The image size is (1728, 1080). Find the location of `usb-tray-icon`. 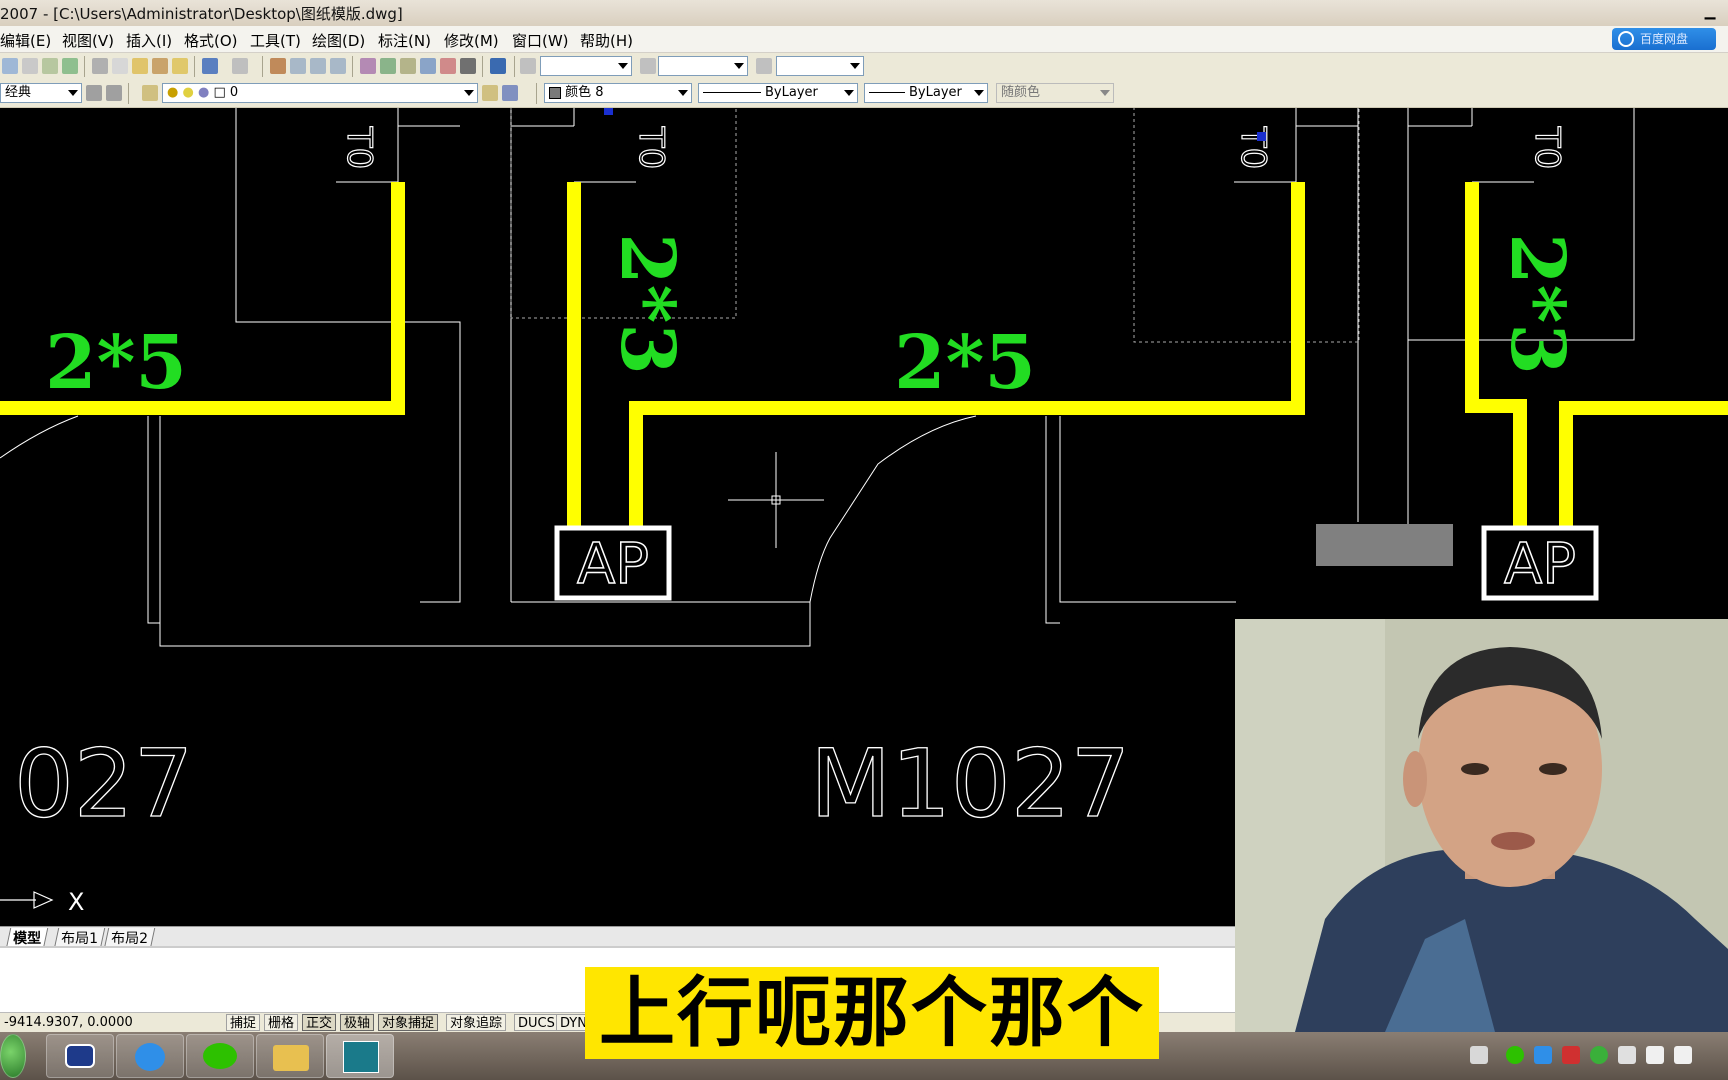

usb-tray-icon is located at coordinates (1627, 1055).